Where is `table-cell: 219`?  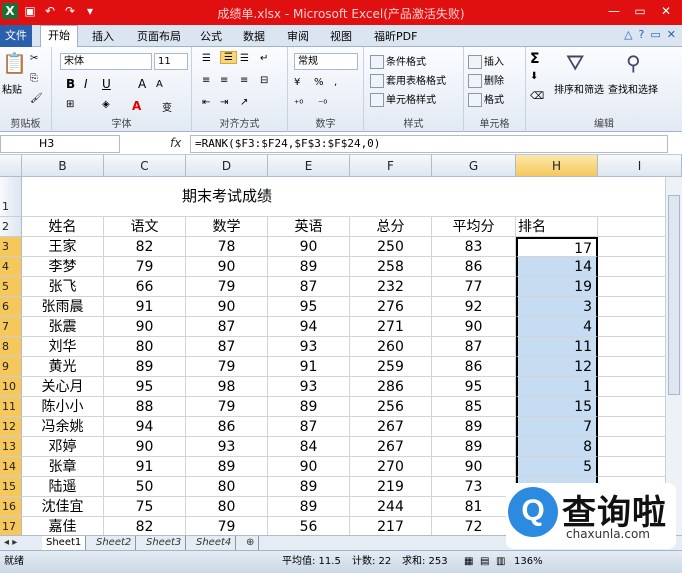
table-cell: 219 is located at coordinates (391, 487).